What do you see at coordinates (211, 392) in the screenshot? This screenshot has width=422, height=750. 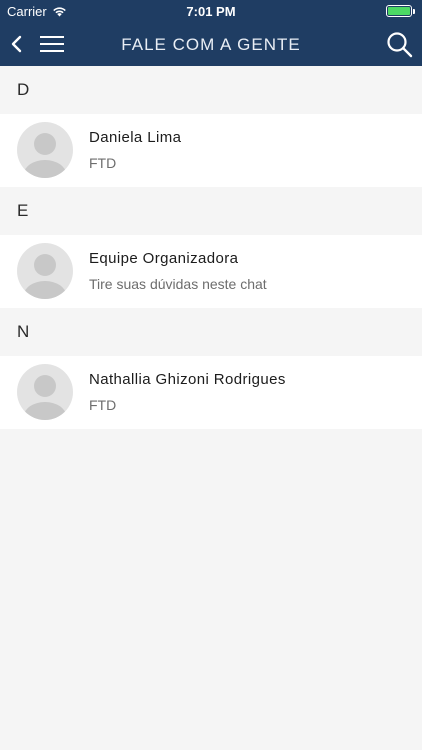 I see `contact-row: Nathallia Ghizoni Rodrigues FTD` at bounding box center [211, 392].